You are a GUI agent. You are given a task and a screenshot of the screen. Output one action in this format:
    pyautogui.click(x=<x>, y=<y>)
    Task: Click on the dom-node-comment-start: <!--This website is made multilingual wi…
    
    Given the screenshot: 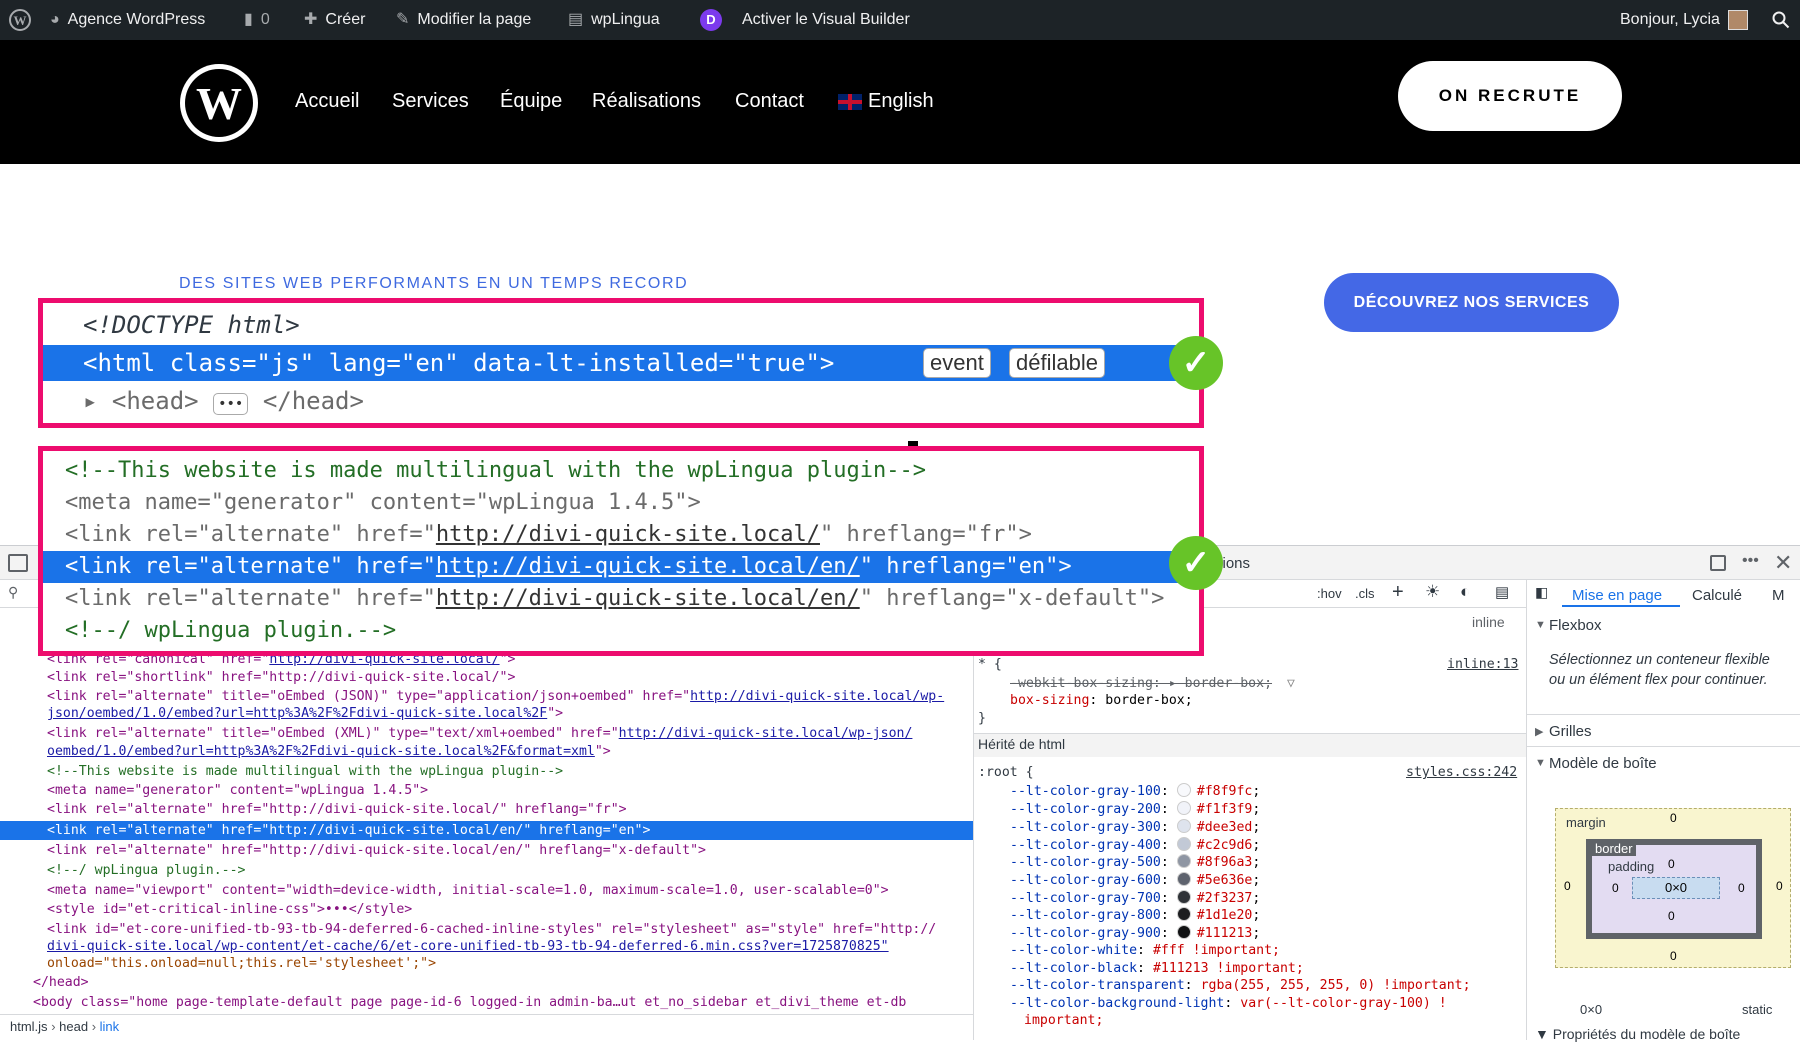 What is the action you would take?
    pyautogui.click(x=305, y=771)
    